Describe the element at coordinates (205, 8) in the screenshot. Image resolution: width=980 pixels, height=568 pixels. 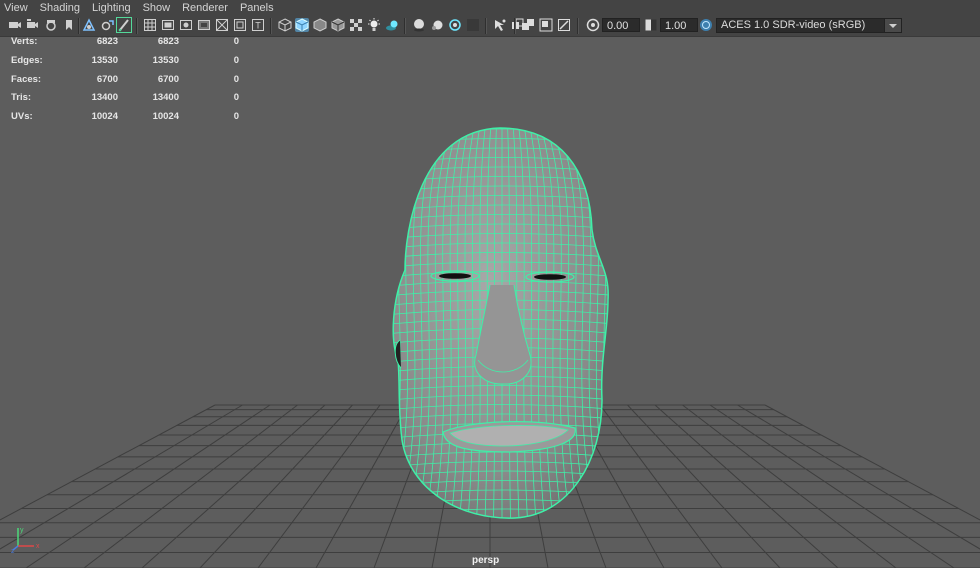
I see `menu-renderer: Renderer` at that location.